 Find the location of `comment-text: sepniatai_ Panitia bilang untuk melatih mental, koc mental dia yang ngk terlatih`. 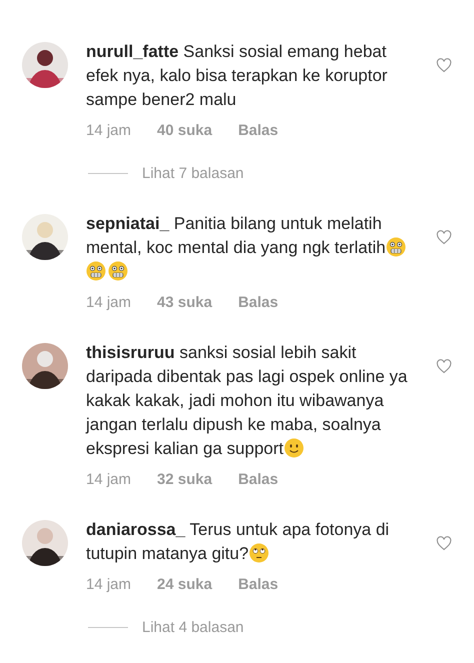

comment-text: sepniatai_ Panitia bilang untuk melatih mental, koc mental dia yang ngk terlatih is located at coordinates (247, 248).